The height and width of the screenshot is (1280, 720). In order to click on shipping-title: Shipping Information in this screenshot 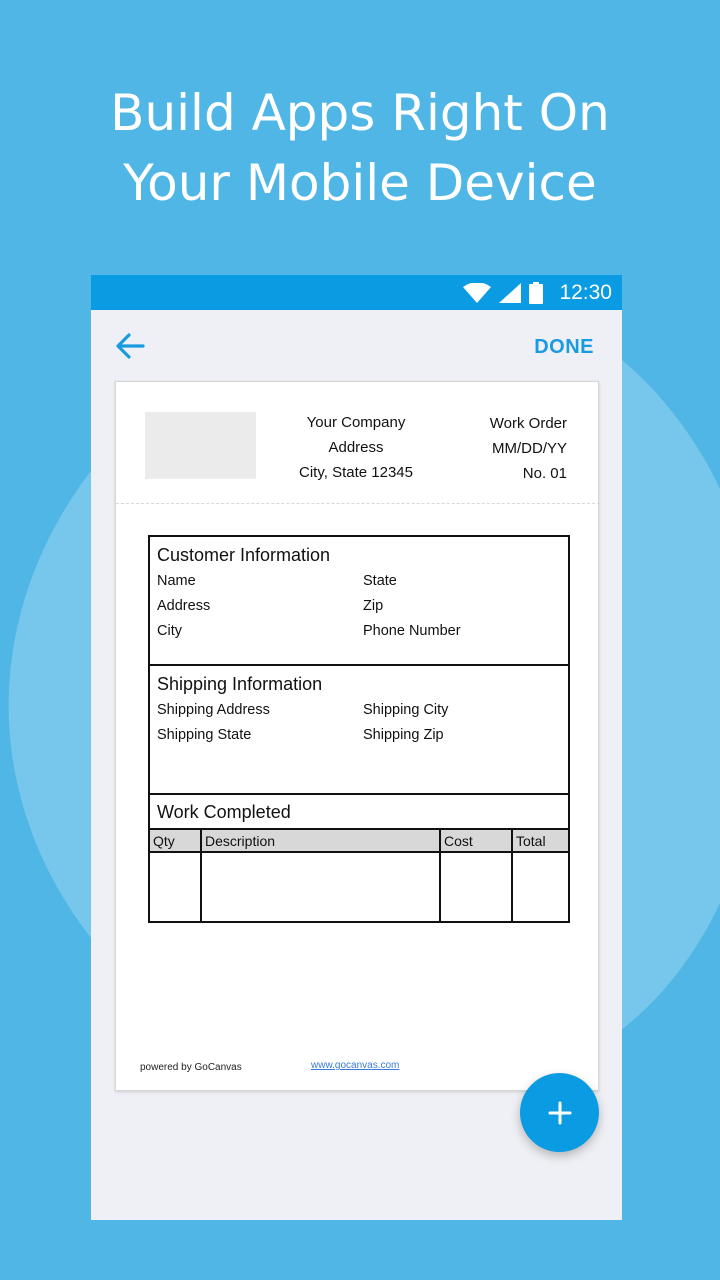, I will do `click(240, 684)`.